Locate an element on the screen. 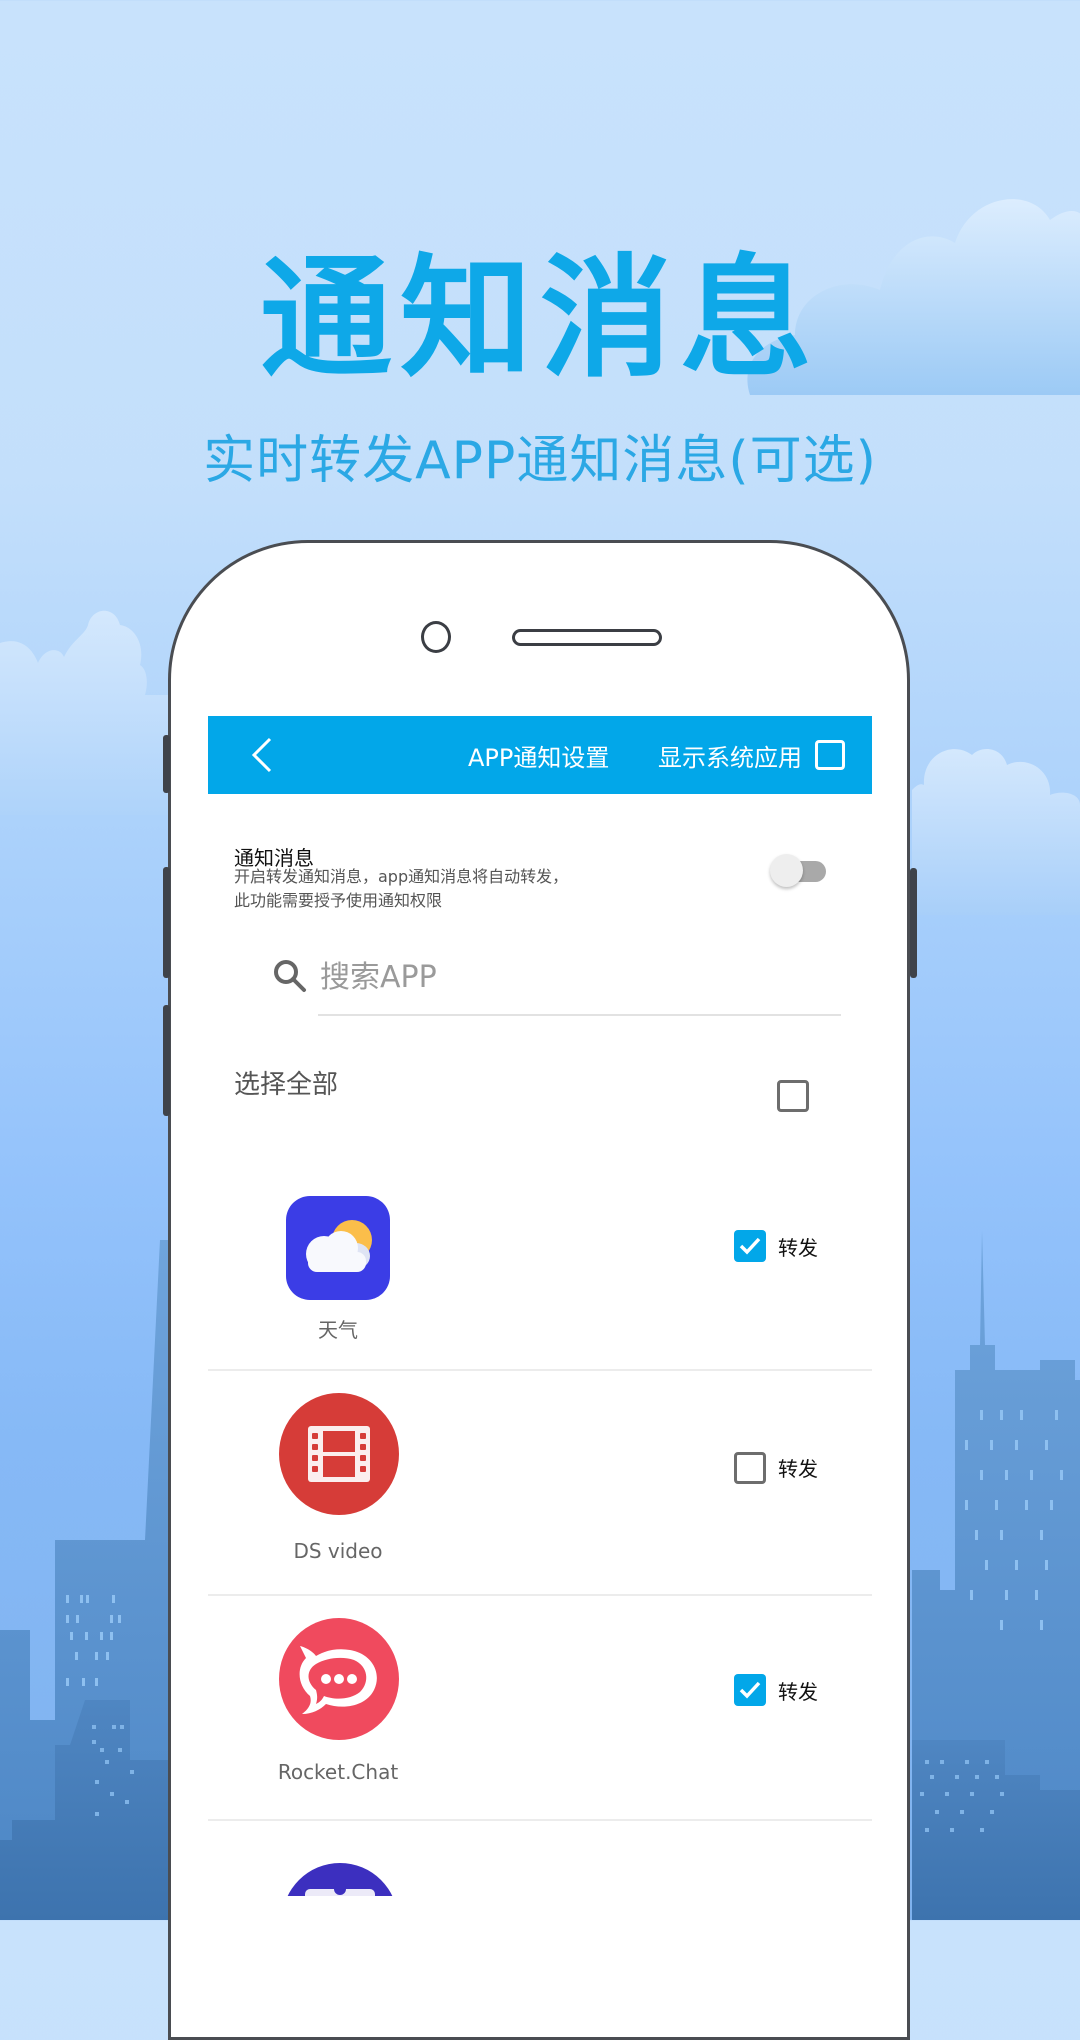 The width and height of the screenshot is (1080, 2040). app-list-item: DS video 转发 is located at coordinates (540, 1483).